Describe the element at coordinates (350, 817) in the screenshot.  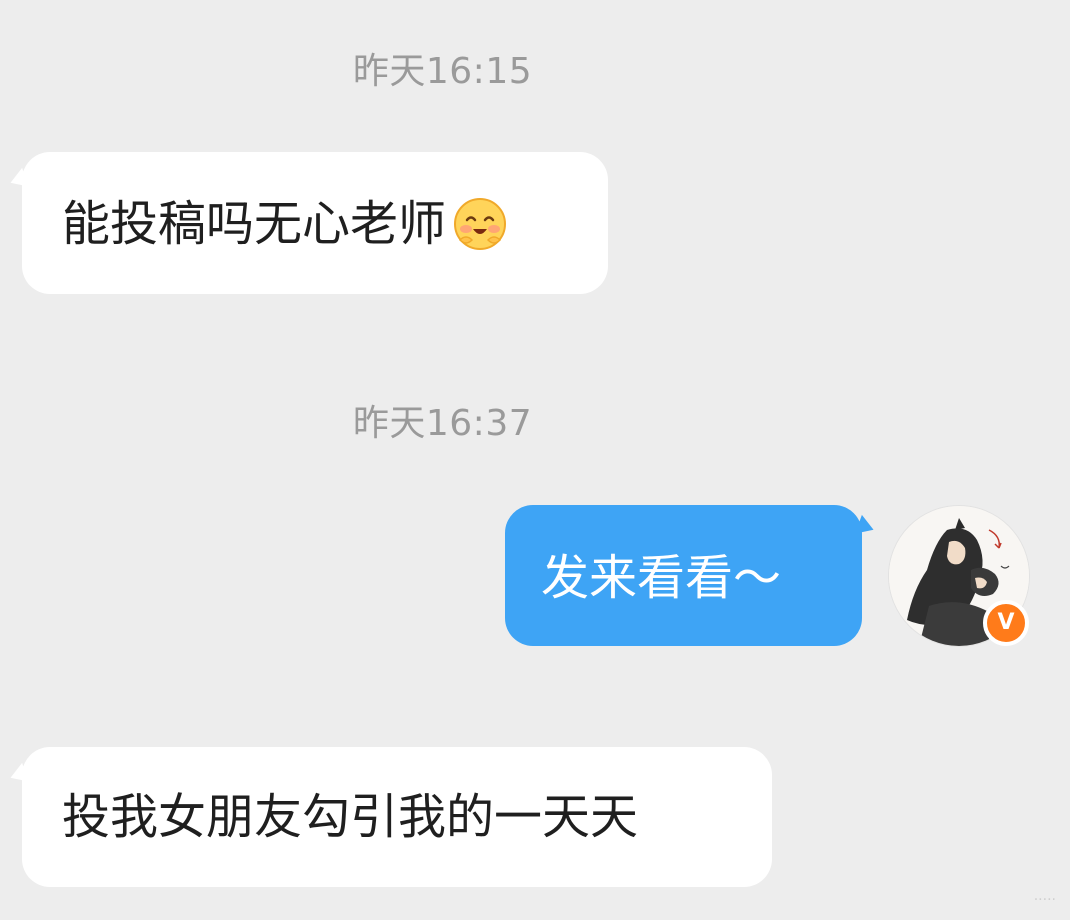
I see `message-text: 投我女朋友勾引我的一天天` at that location.